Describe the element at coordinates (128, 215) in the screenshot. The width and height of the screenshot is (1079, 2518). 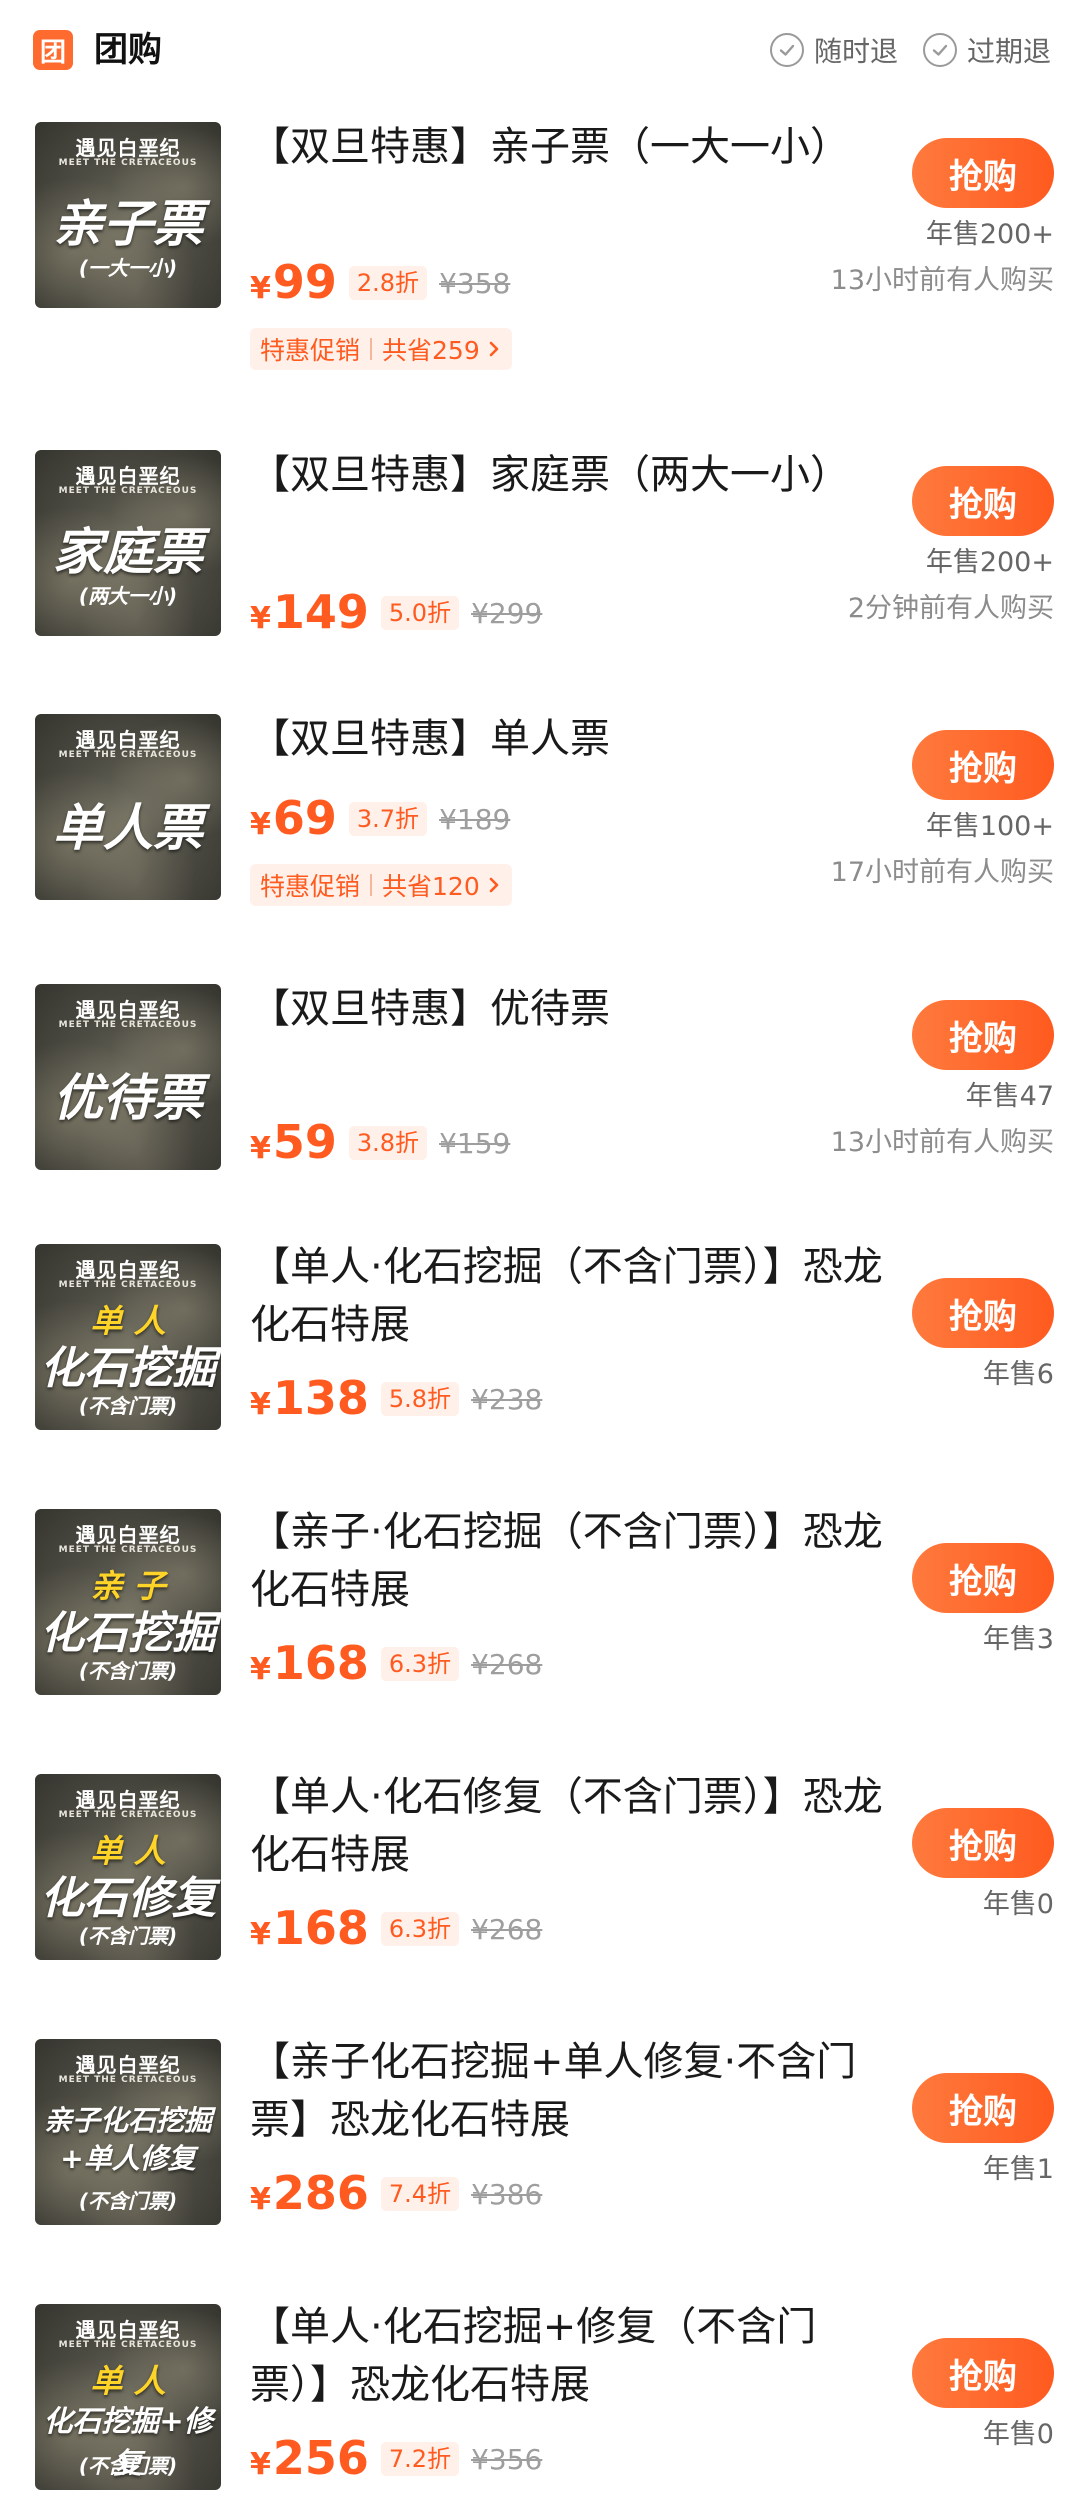
I see `deal-thumbnail: 遇见白垩纪 MEET THE CRETACEOUS 亲子票 (一大一小)` at that location.